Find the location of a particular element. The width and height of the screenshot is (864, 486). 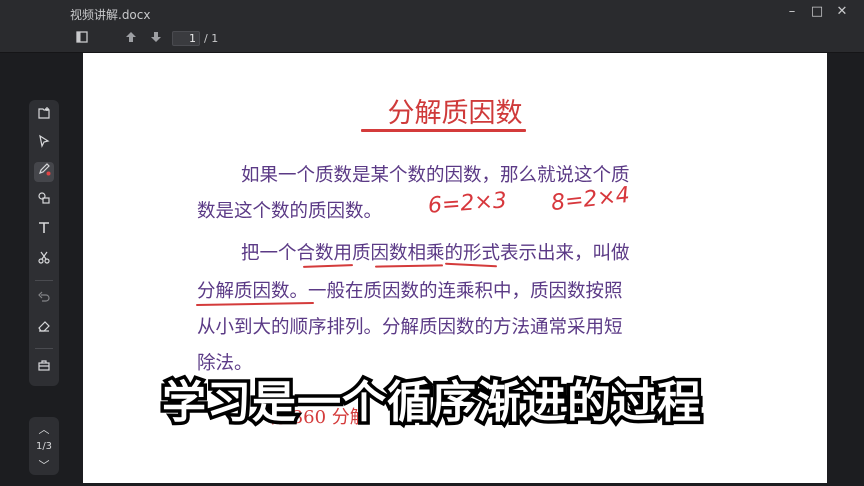

close-button: ✕ is located at coordinates (842, 12).